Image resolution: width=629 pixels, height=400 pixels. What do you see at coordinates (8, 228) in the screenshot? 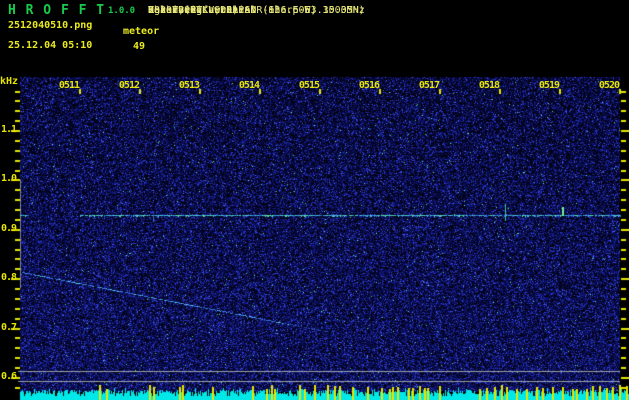
I see `freq-label: 0.9` at bounding box center [8, 228].